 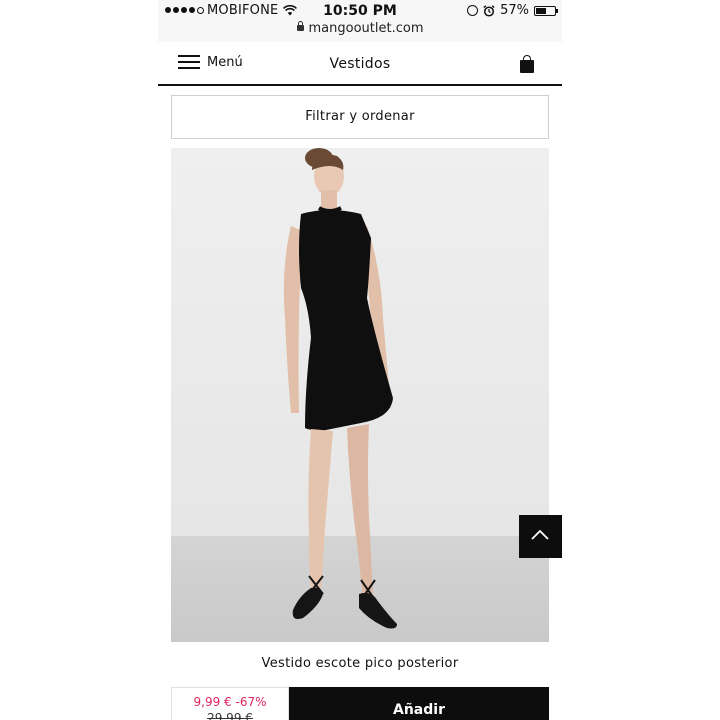 I want to click on hamburger-icon, so click(x=189, y=62).